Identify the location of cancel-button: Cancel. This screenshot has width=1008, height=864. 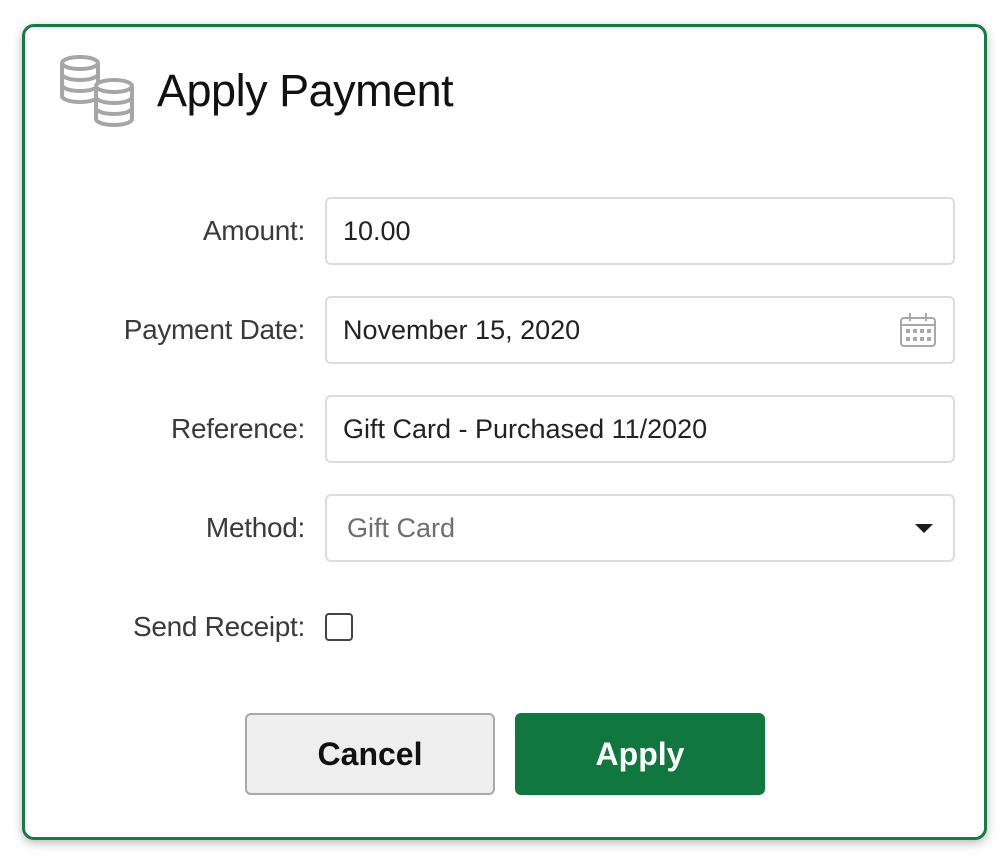
(370, 754).